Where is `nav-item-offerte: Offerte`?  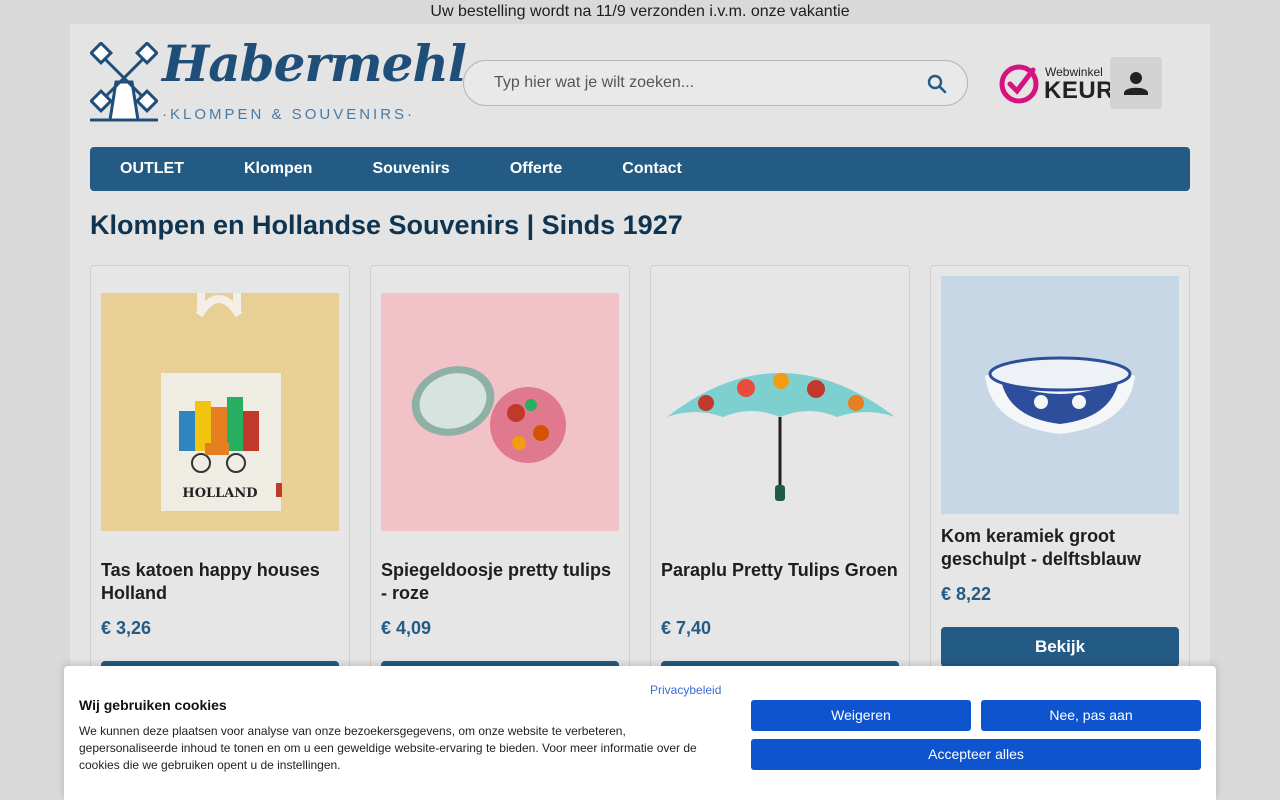
nav-item-offerte: Offerte is located at coordinates (536, 169).